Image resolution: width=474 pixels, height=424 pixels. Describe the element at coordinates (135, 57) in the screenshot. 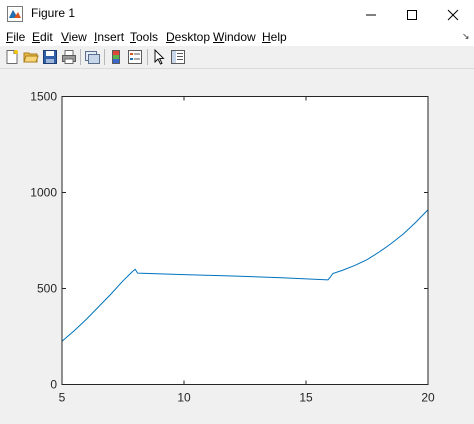

I see `insert-legend-icon` at that location.